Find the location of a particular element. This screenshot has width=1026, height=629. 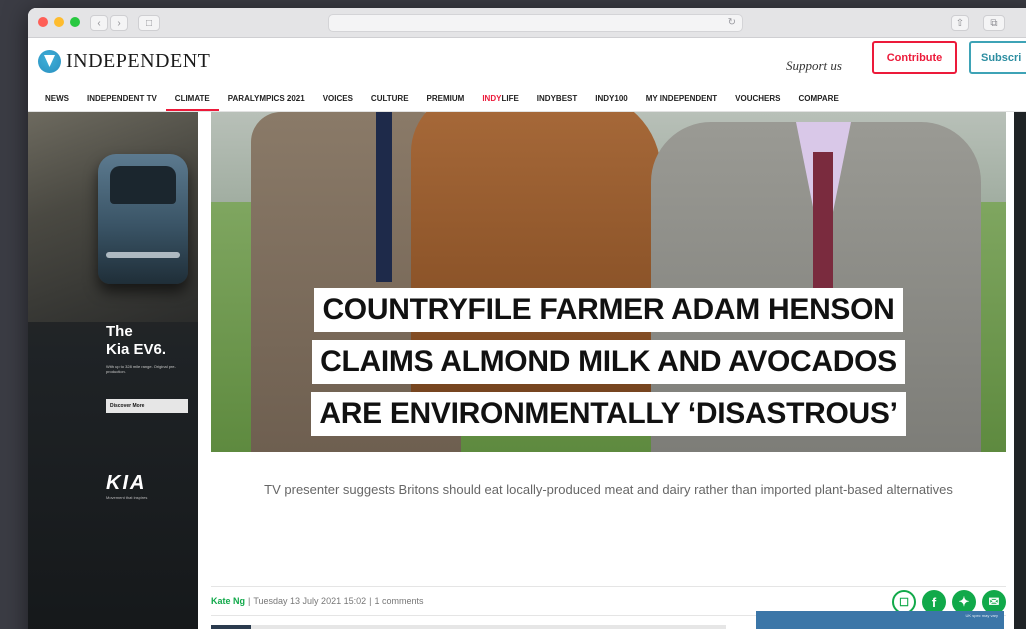

site-logo: INDEPENDENT is located at coordinates (124, 61).